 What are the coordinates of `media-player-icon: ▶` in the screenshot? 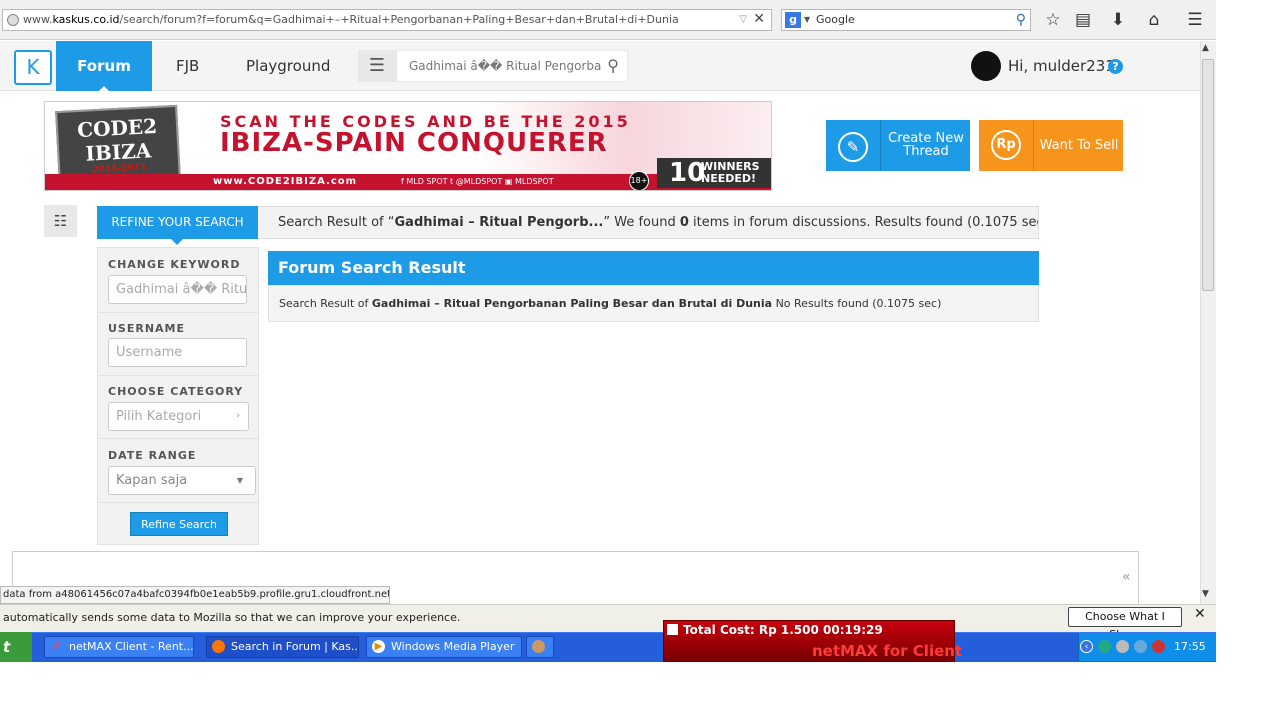 It's located at (378, 646).